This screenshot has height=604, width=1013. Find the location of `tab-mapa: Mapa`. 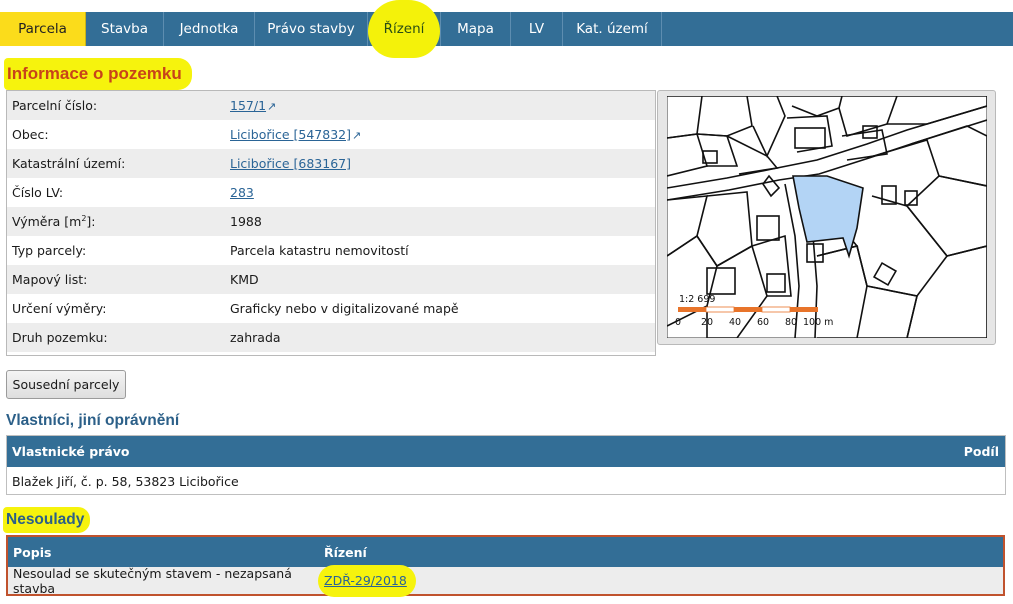

tab-mapa: Mapa is located at coordinates (476, 29).